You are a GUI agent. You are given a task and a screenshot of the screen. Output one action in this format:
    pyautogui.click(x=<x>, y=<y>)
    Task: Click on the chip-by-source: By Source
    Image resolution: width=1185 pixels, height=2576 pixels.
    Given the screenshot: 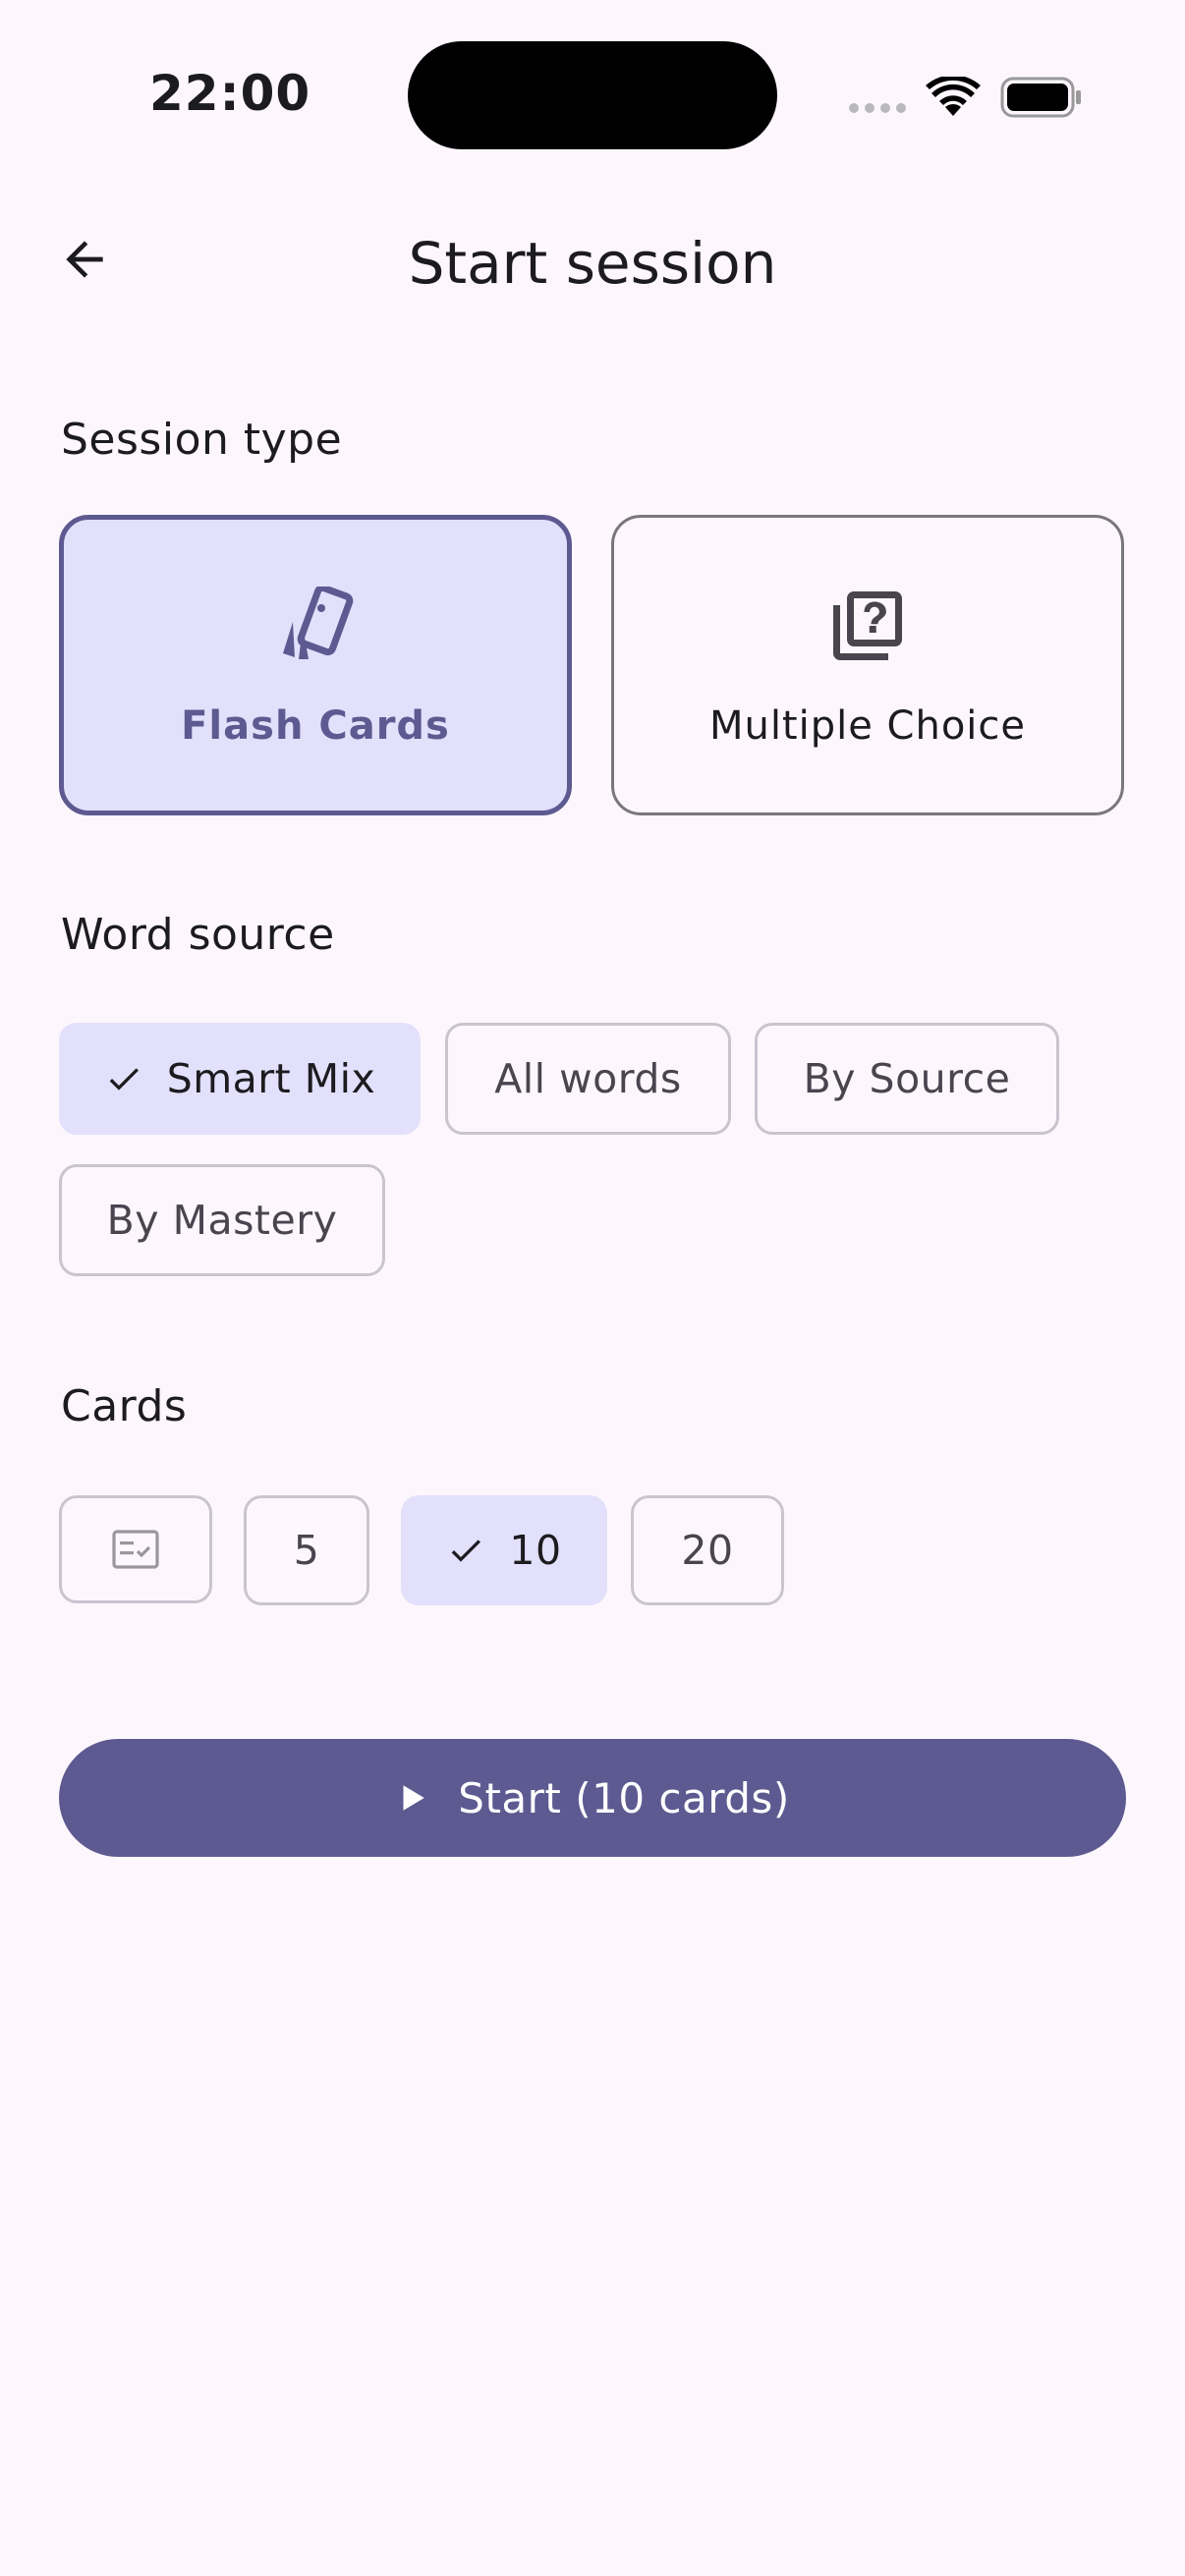 What is the action you would take?
    pyautogui.click(x=907, y=1079)
    